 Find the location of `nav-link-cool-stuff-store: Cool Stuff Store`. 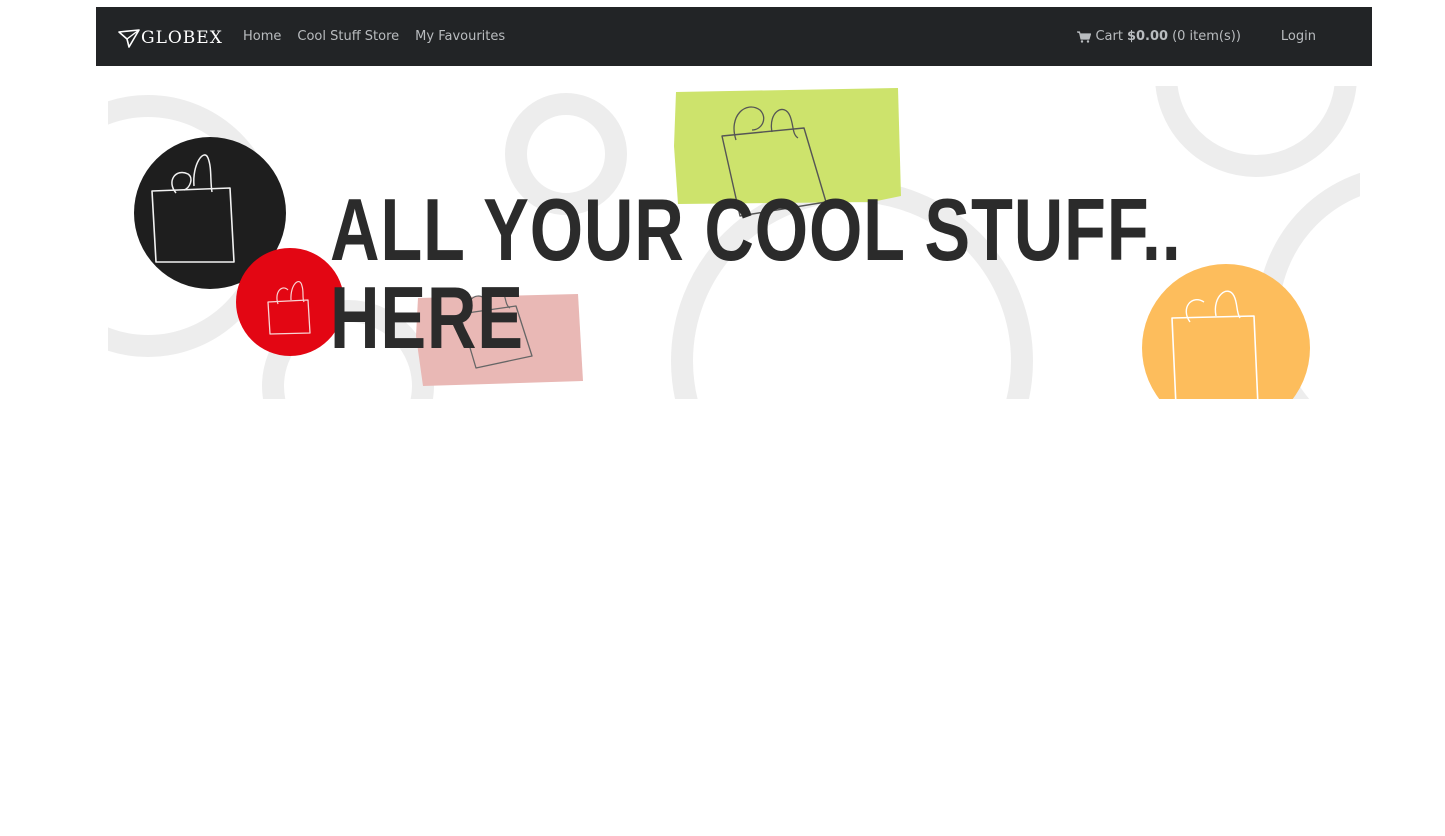

nav-link-cool-stuff-store: Cool Stuff Store is located at coordinates (348, 36).